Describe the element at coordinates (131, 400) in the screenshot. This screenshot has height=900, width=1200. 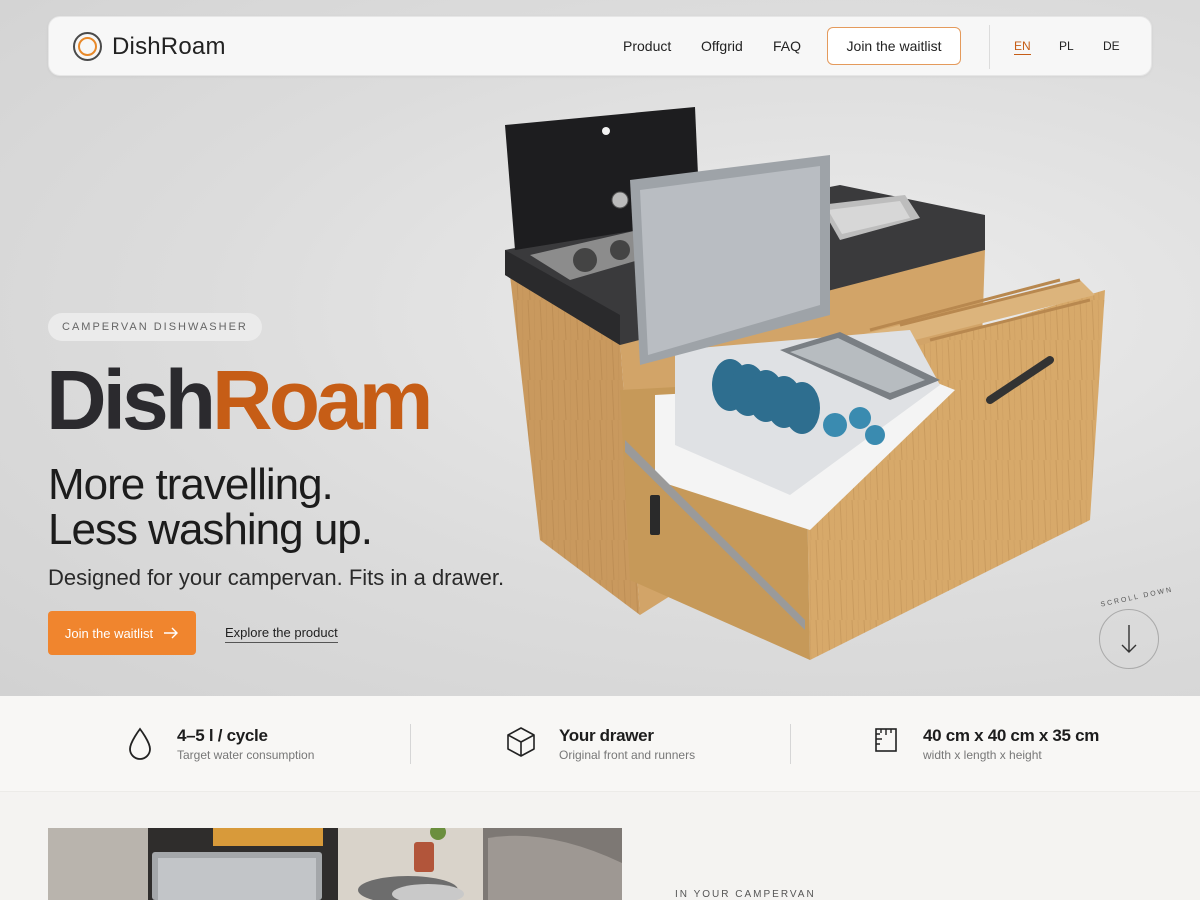
I see `hero-title-dish: Dish` at that location.